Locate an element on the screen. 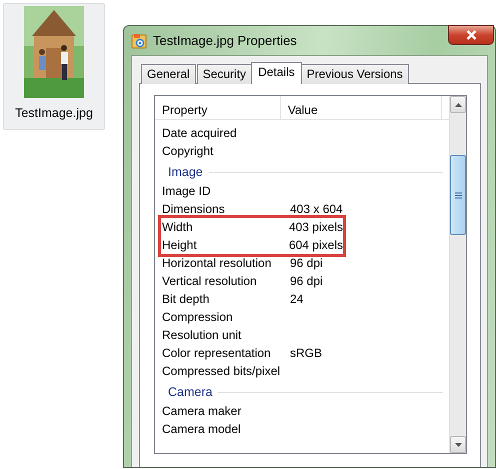 This screenshot has width=496, height=469. window-title: TestImage.jpg Properties is located at coordinates (225, 41).